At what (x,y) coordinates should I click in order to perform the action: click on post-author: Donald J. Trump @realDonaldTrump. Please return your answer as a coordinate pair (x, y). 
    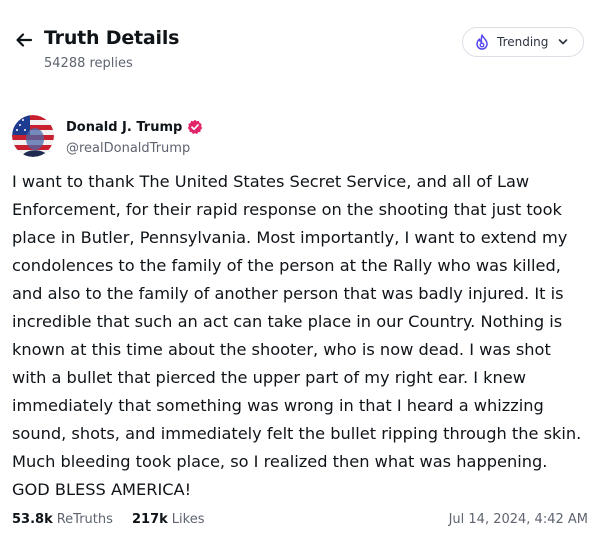
    Looking at the image, I should click on (212, 137).